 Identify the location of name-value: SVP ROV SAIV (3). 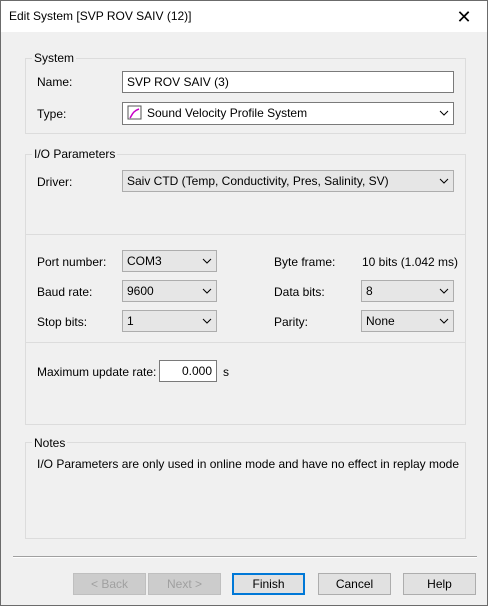
(178, 82).